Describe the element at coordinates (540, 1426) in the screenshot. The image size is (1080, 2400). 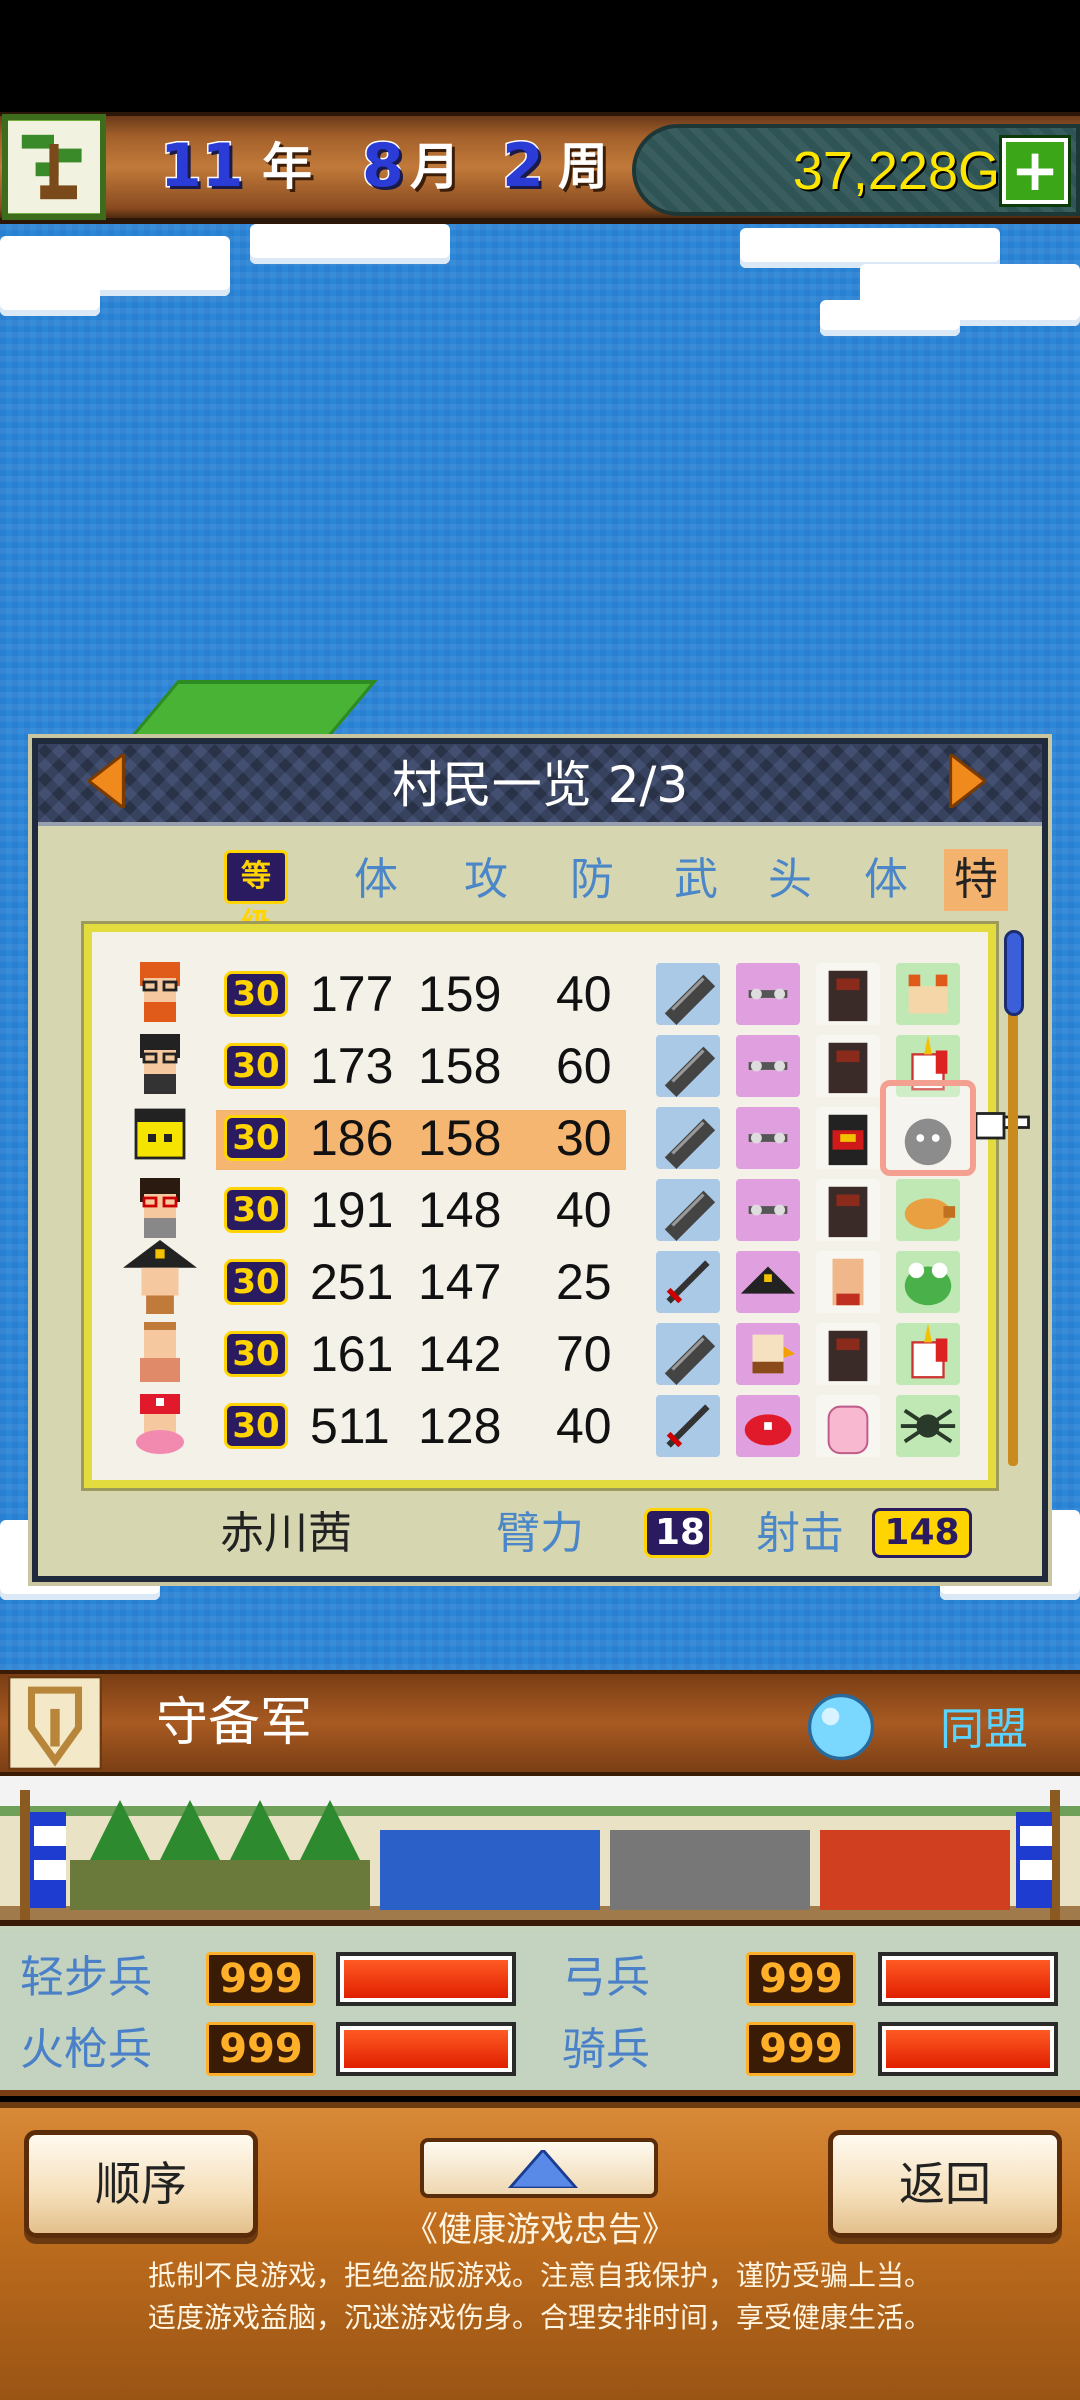
I see `villager-row: 30 511 128 40` at that location.